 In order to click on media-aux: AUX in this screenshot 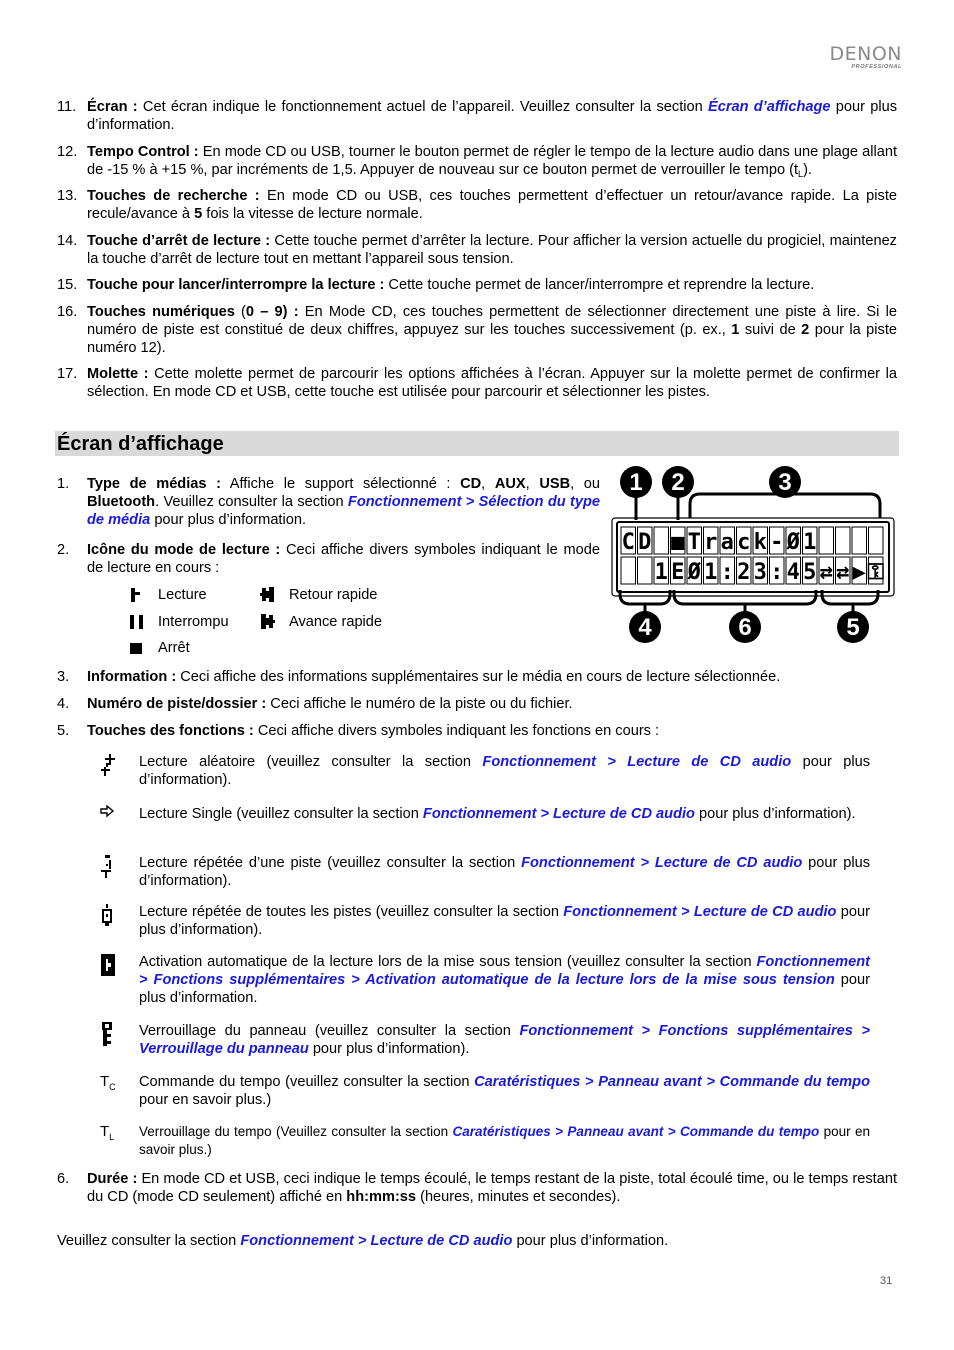, I will do `click(510, 484)`.